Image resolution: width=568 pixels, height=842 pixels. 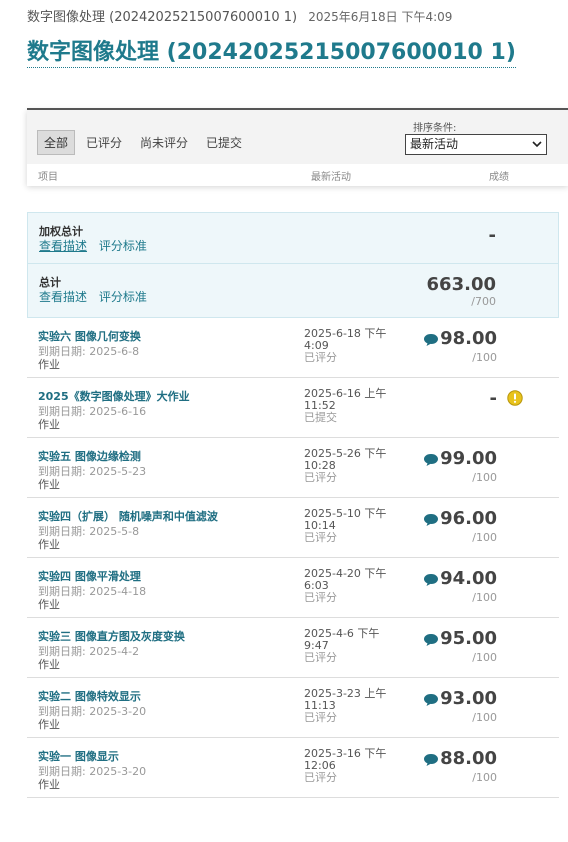 What do you see at coordinates (492, 235) in the screenshot?
I see `weighted-total-score: -` at bounding box center [492, 235].